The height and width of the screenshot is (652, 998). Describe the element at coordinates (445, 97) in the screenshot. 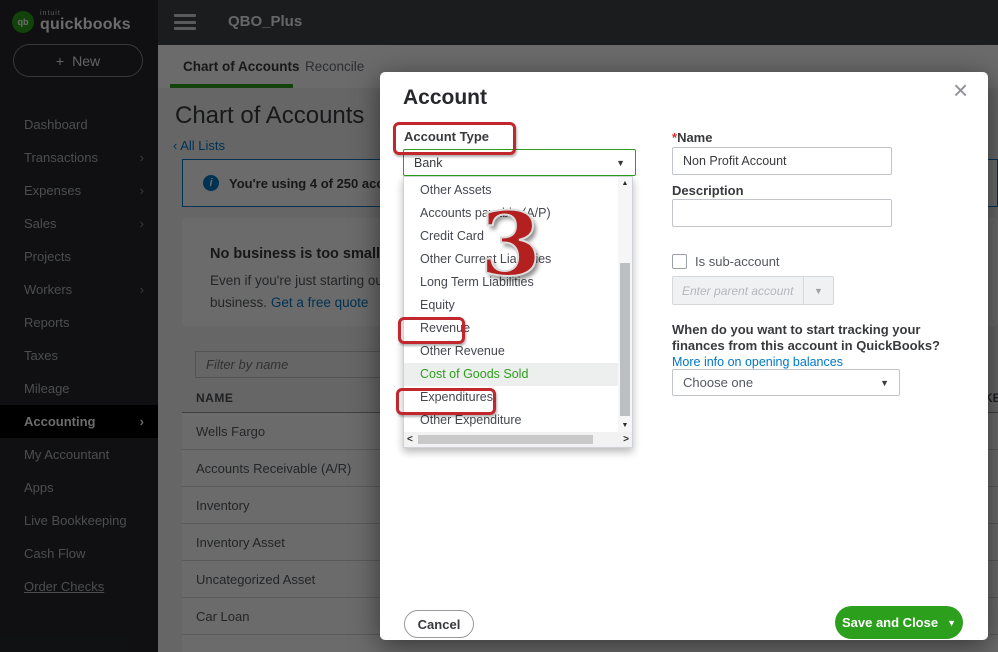

I see `modal-title: Account` at that location.